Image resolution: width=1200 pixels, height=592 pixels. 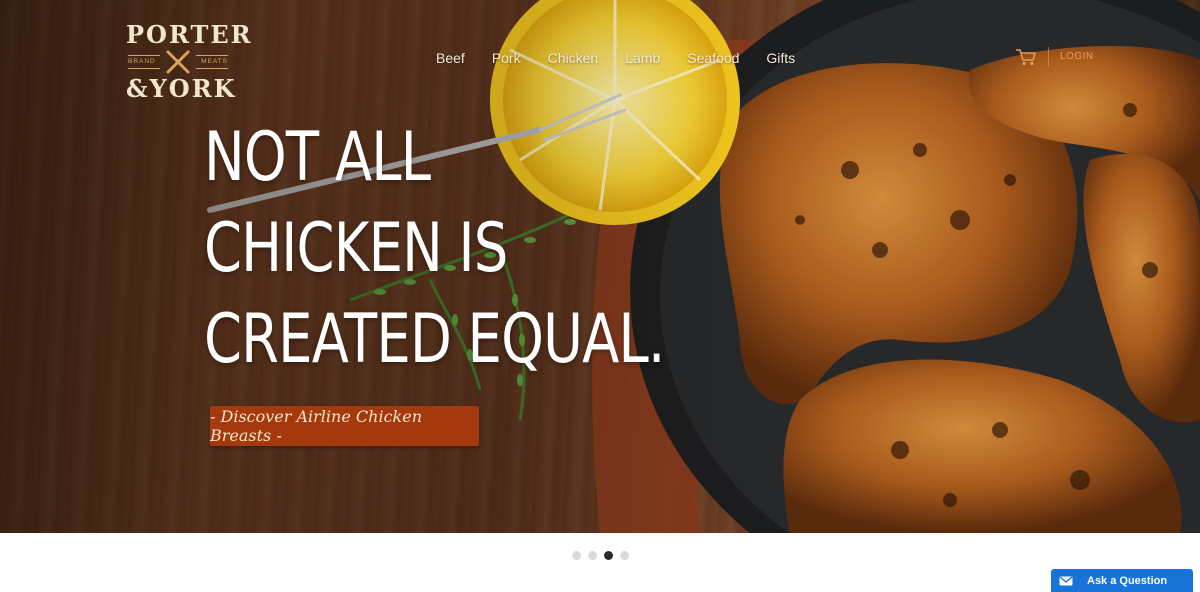 What do you see at coordinates (1127, 580) in the screenshot?
I see `ask-question-label: Ask a Question` at bounding box center [1127, 580].